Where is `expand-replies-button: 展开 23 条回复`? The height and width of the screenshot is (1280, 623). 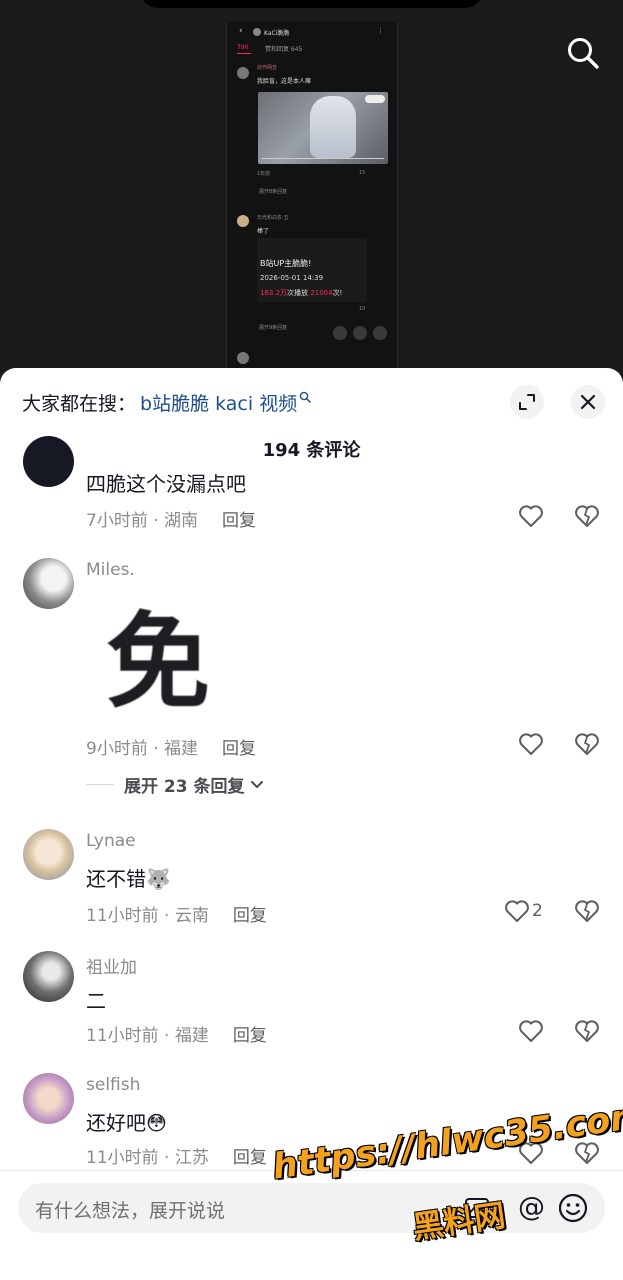 expand-replies-button: 展开 23 条回复 is located at coordinates (175, 784).